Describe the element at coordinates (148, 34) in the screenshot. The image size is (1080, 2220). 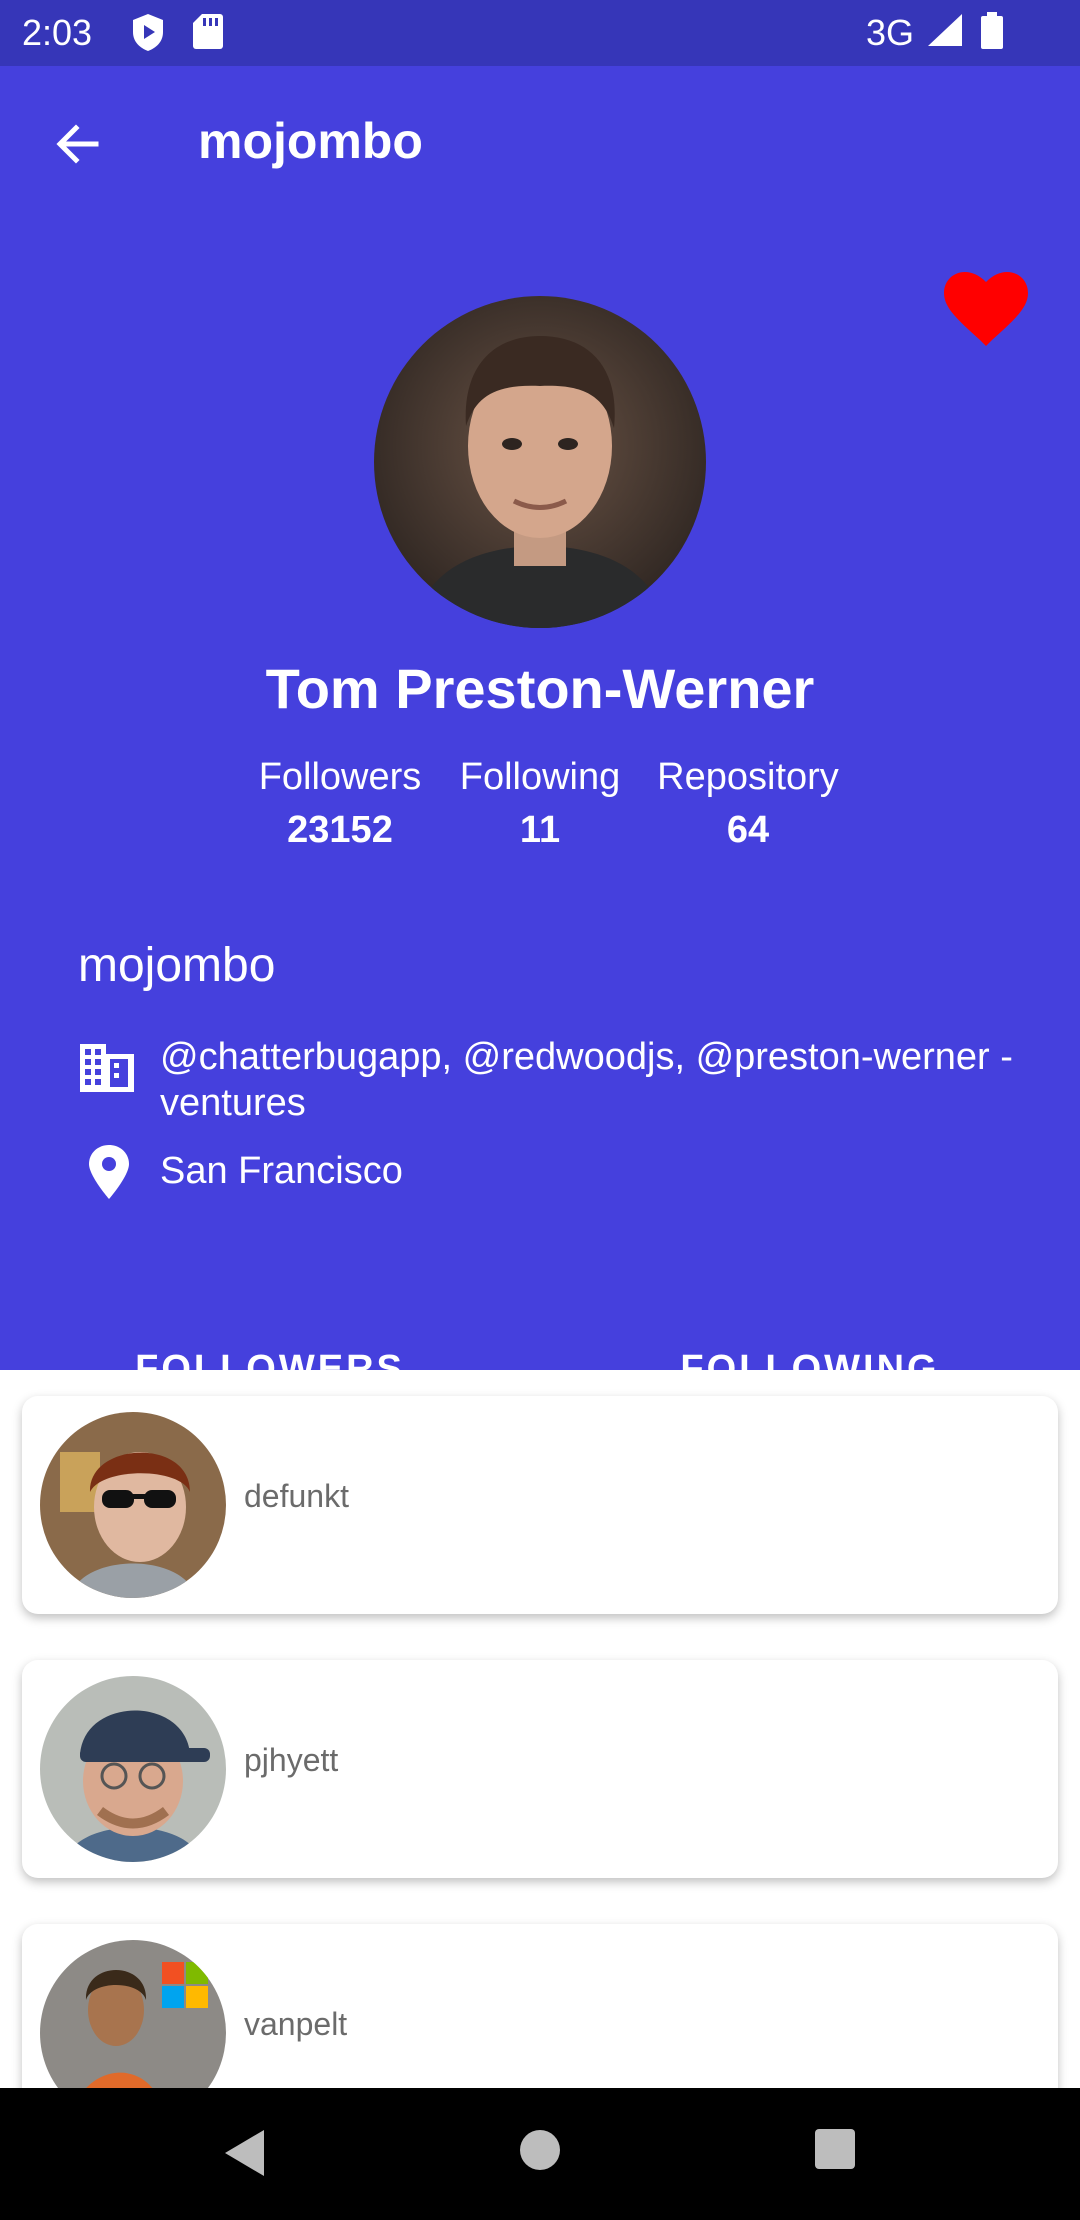
I see `play-protect-icon` at that location.